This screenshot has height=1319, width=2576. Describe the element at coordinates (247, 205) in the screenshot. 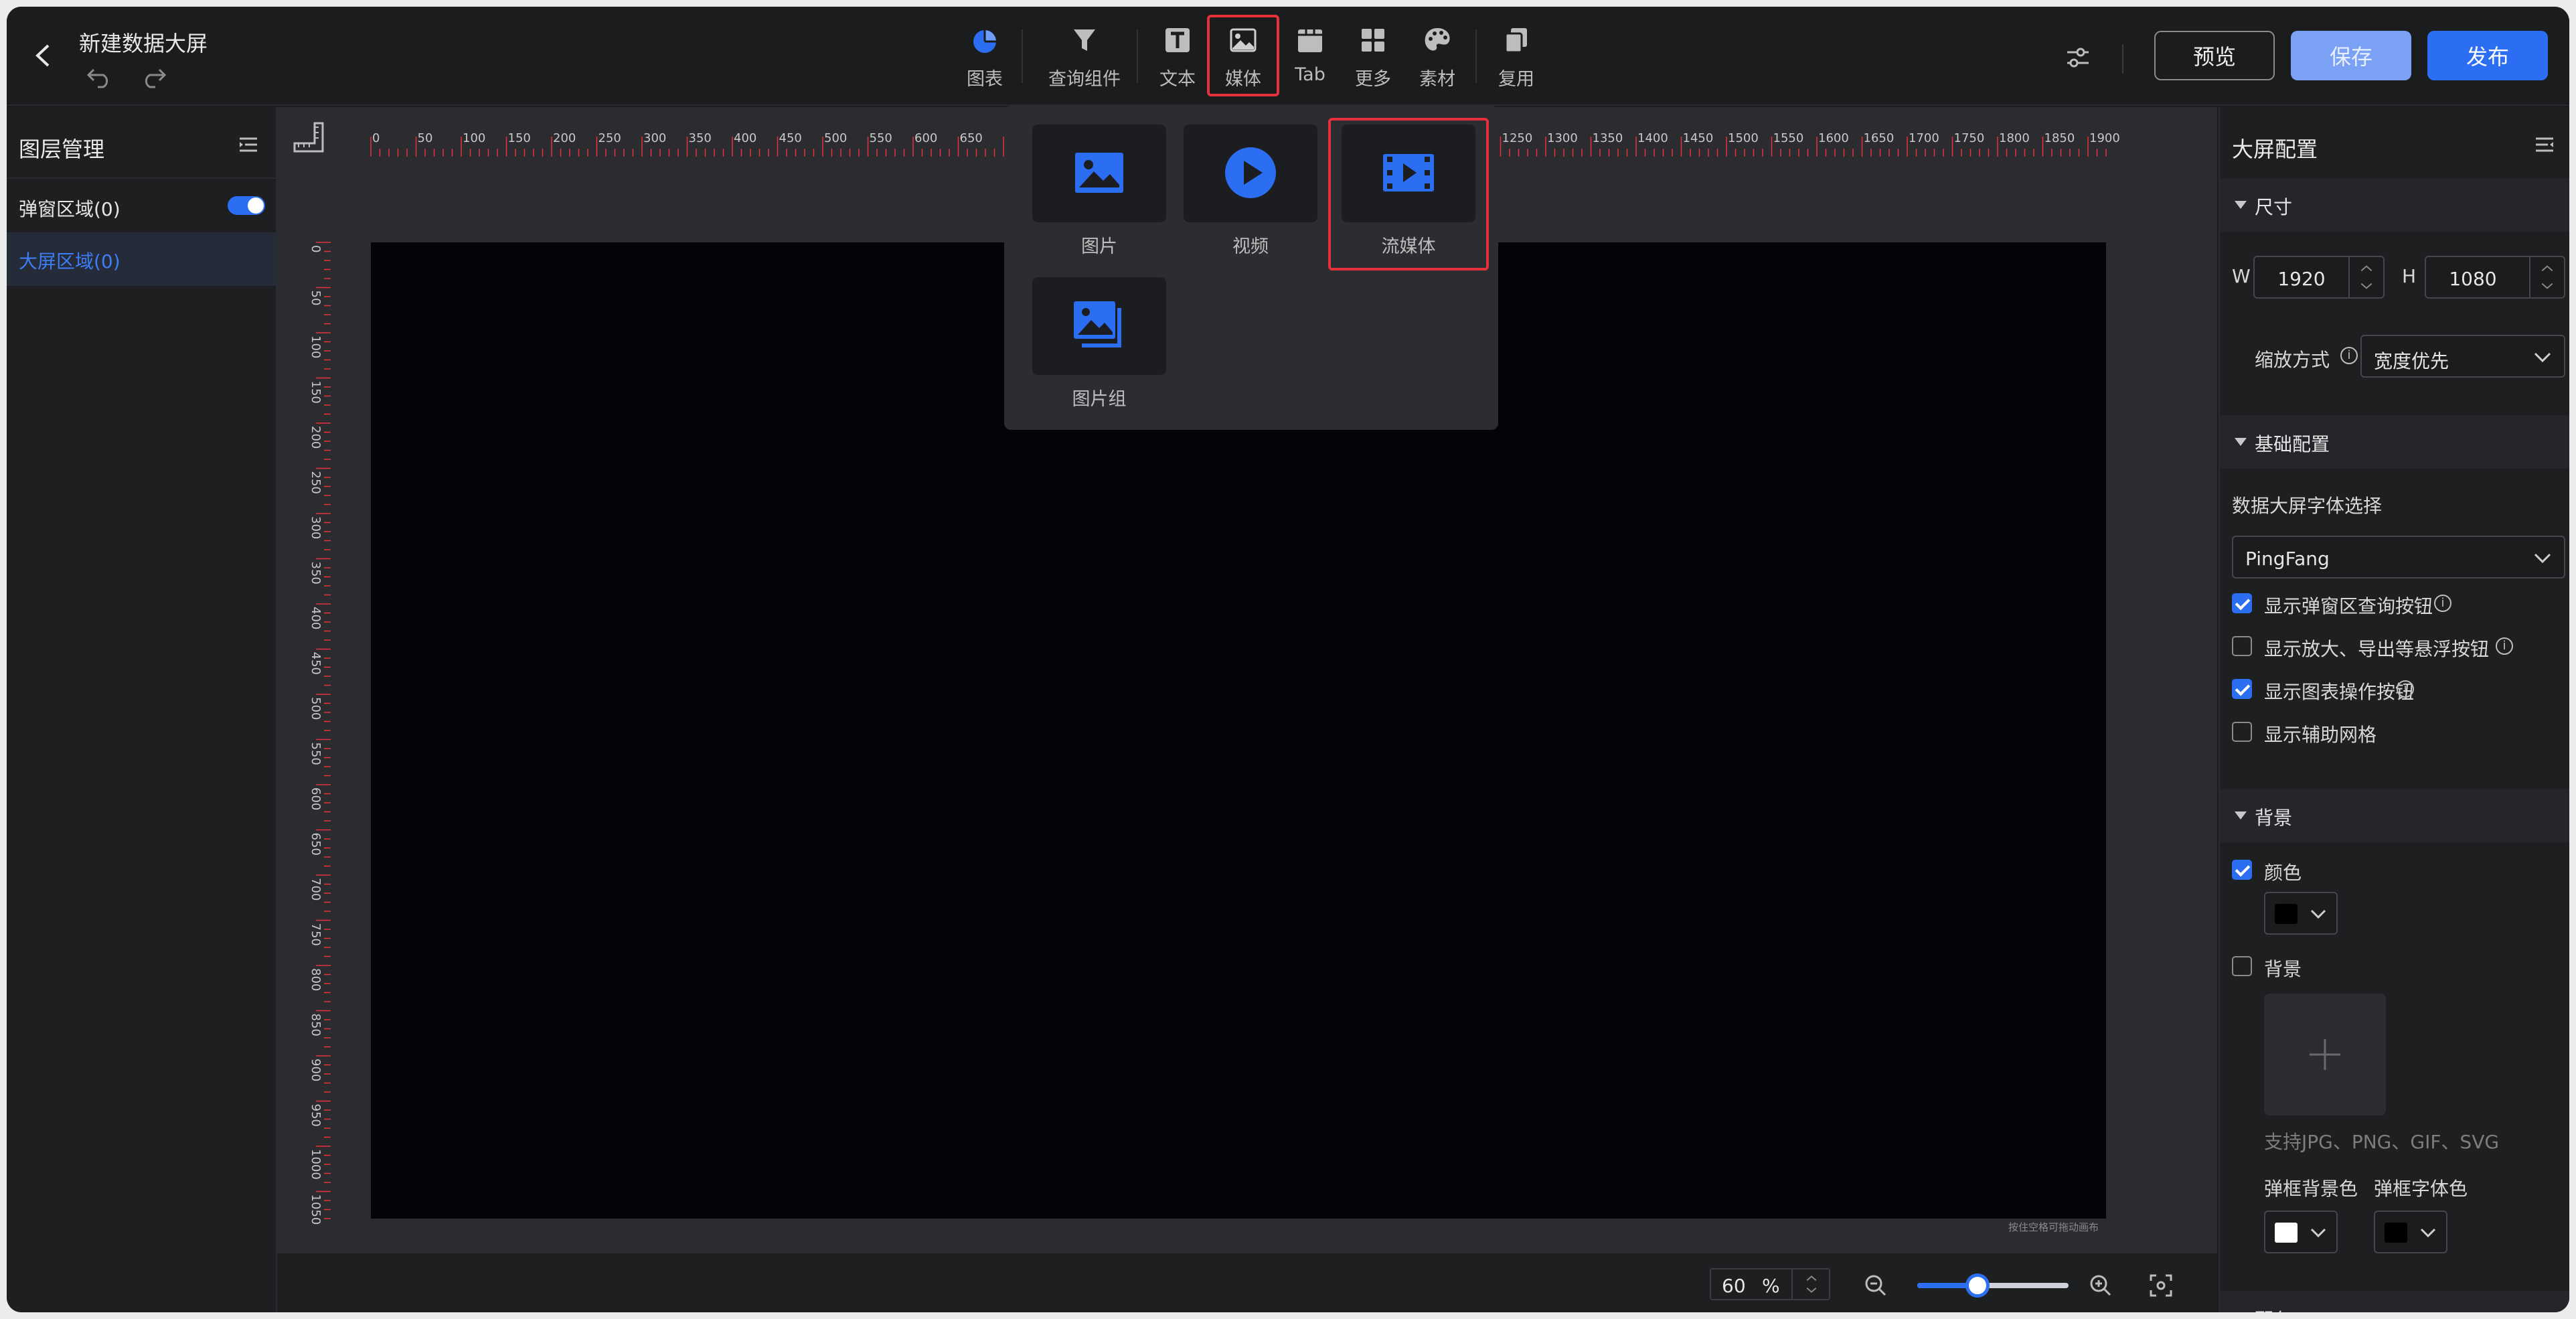

I see `popup-area-toggle` at that location.